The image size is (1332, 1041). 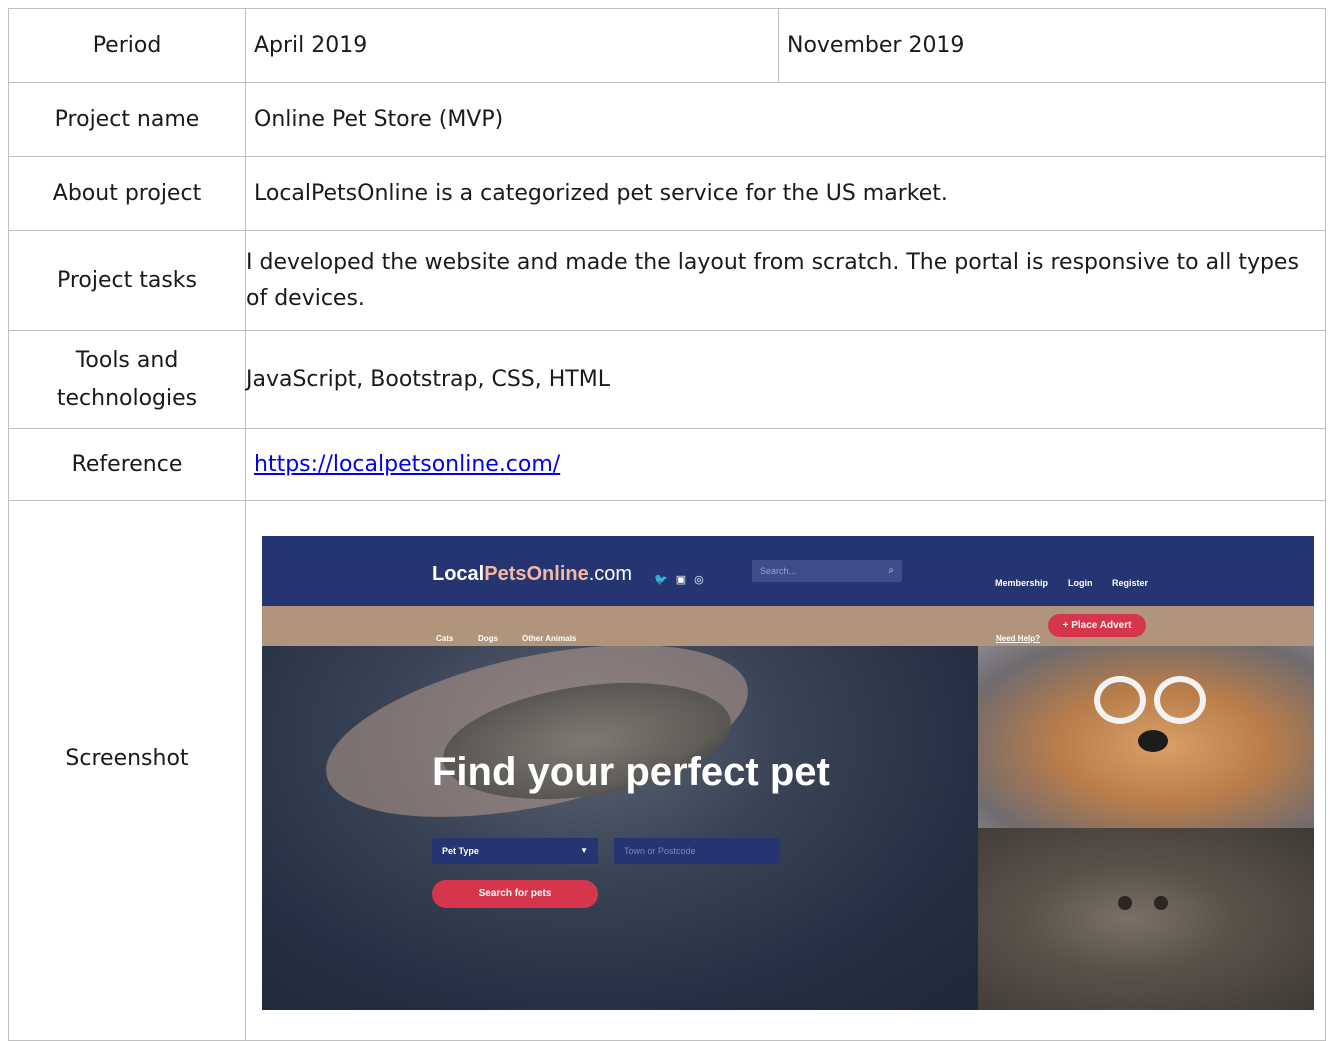 What do you see at coordinates (1097, 625) in the screenshot?
I see `place-advert-button: + Place Advert` at bounding box center [1097, 625].